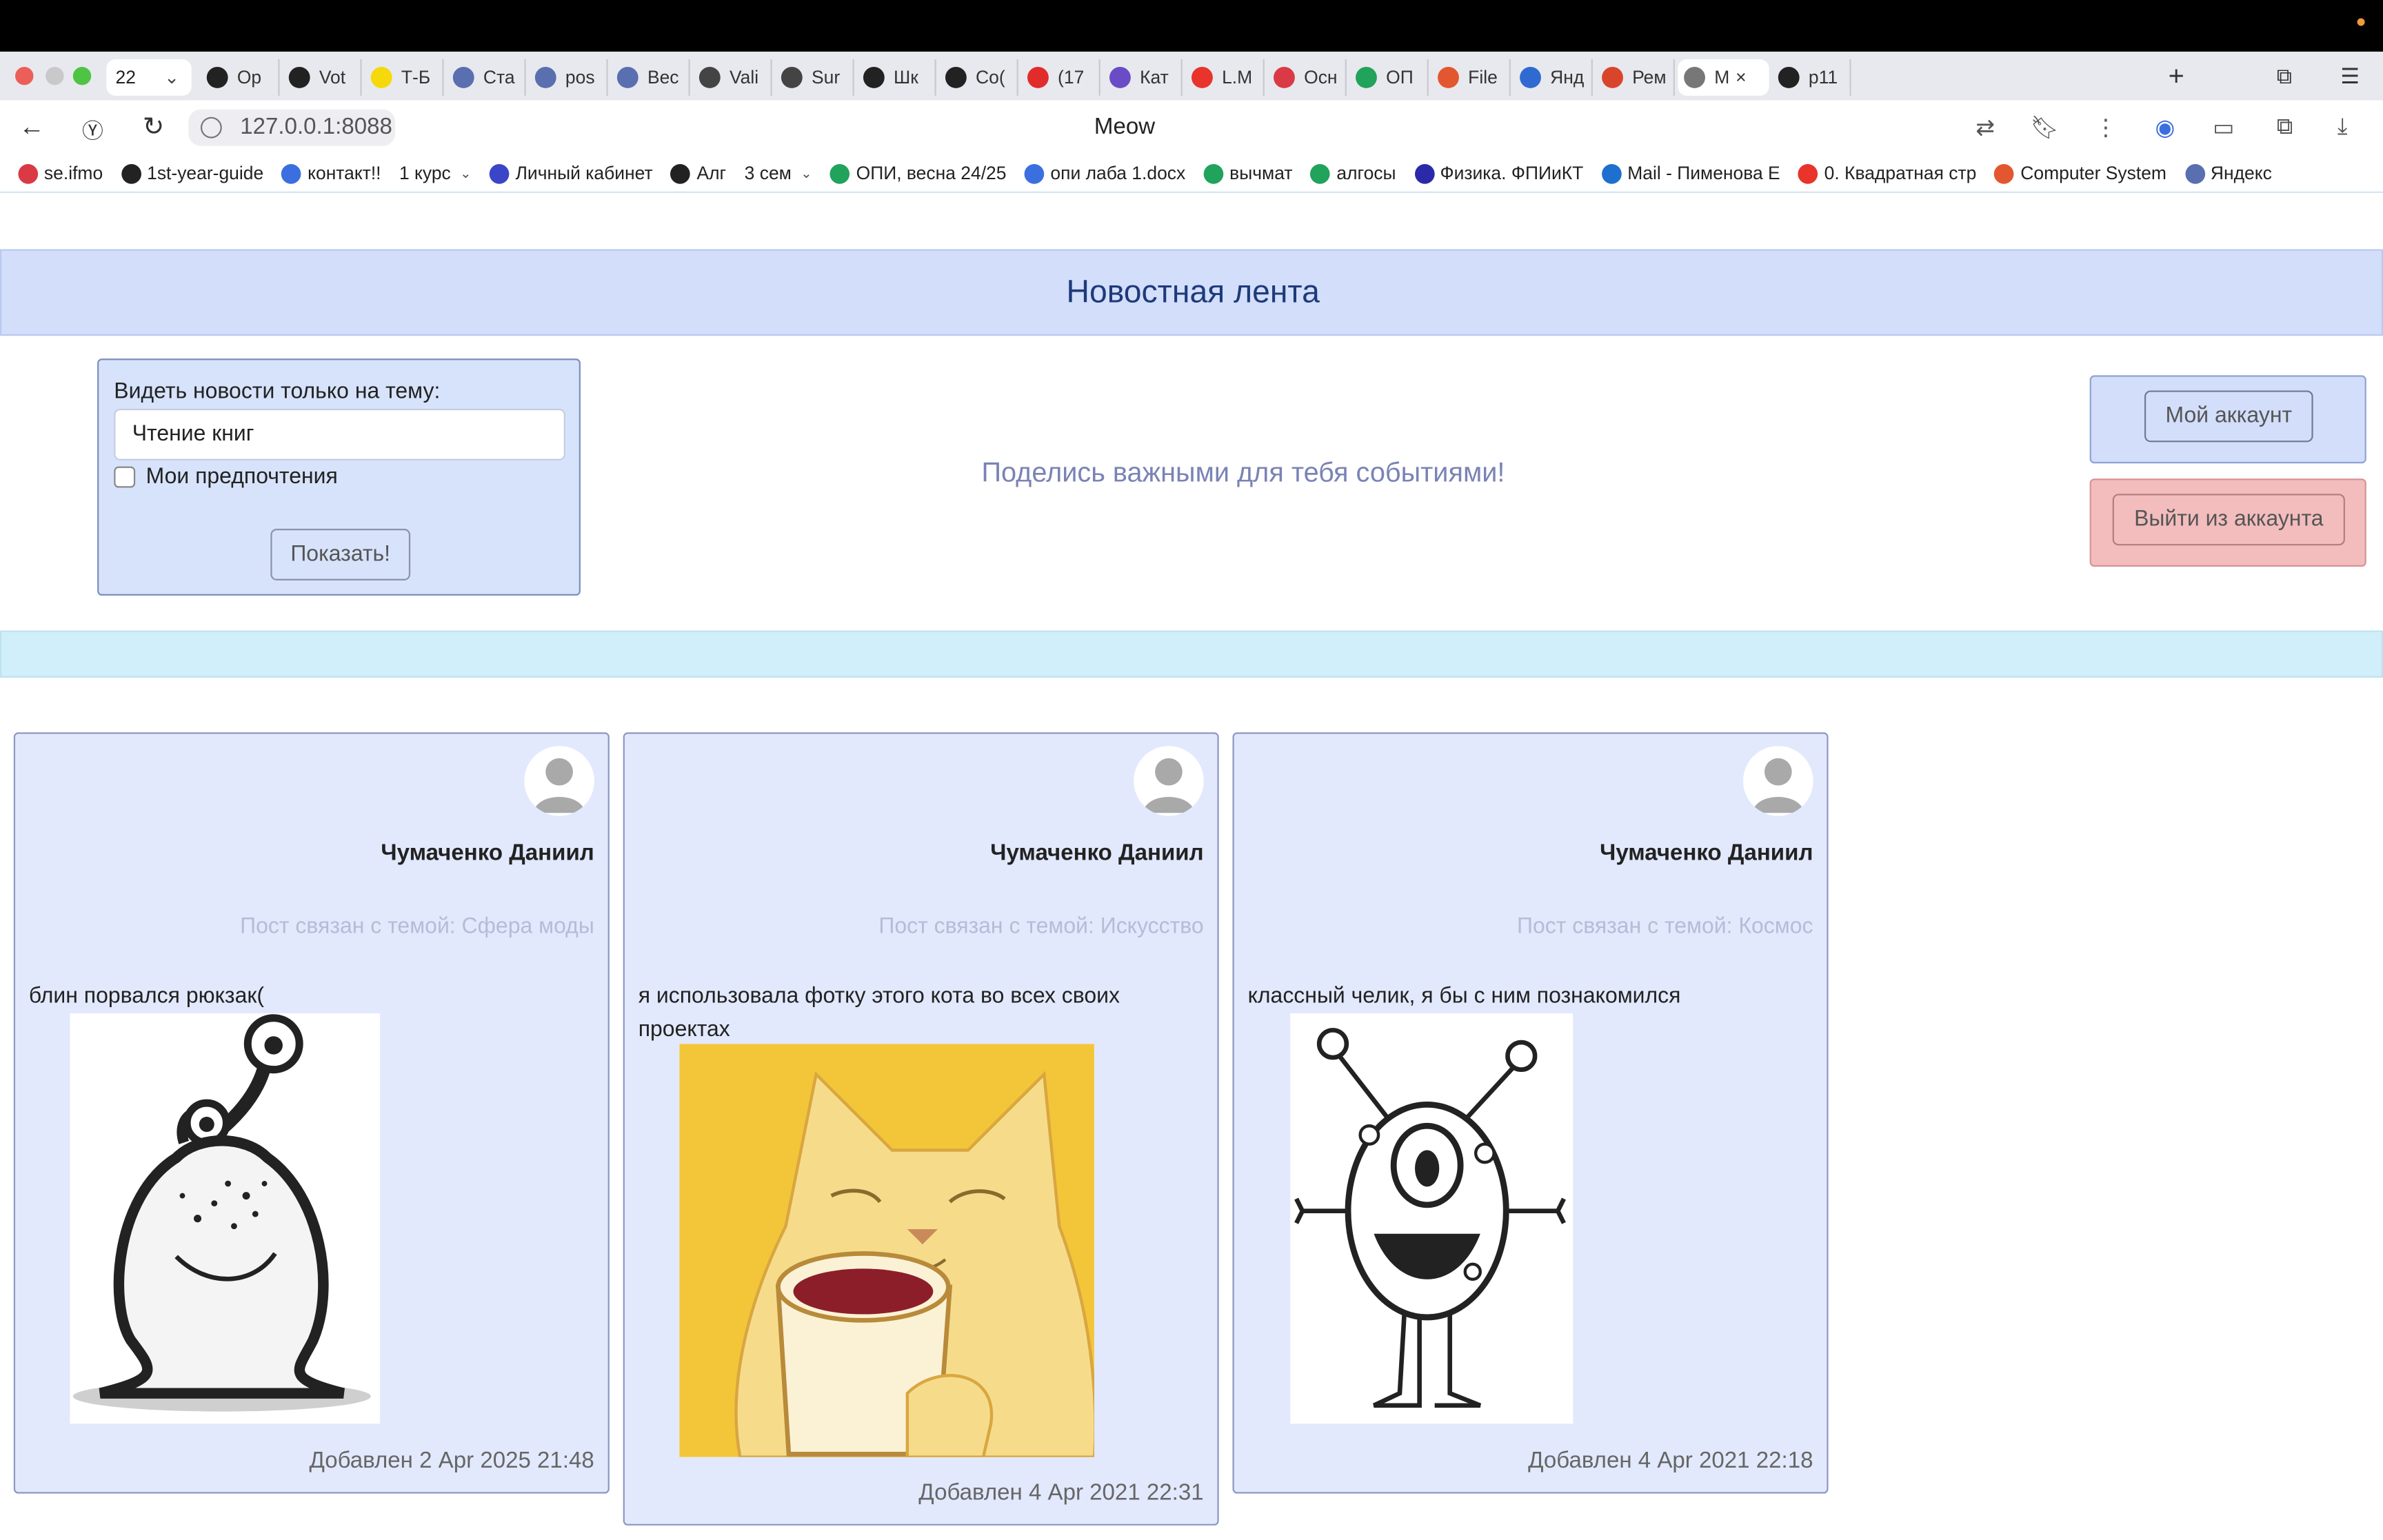 This screenshot has width=2383, height=1540. I want to click on browser-tab: Т-Б, so click(404, 78).